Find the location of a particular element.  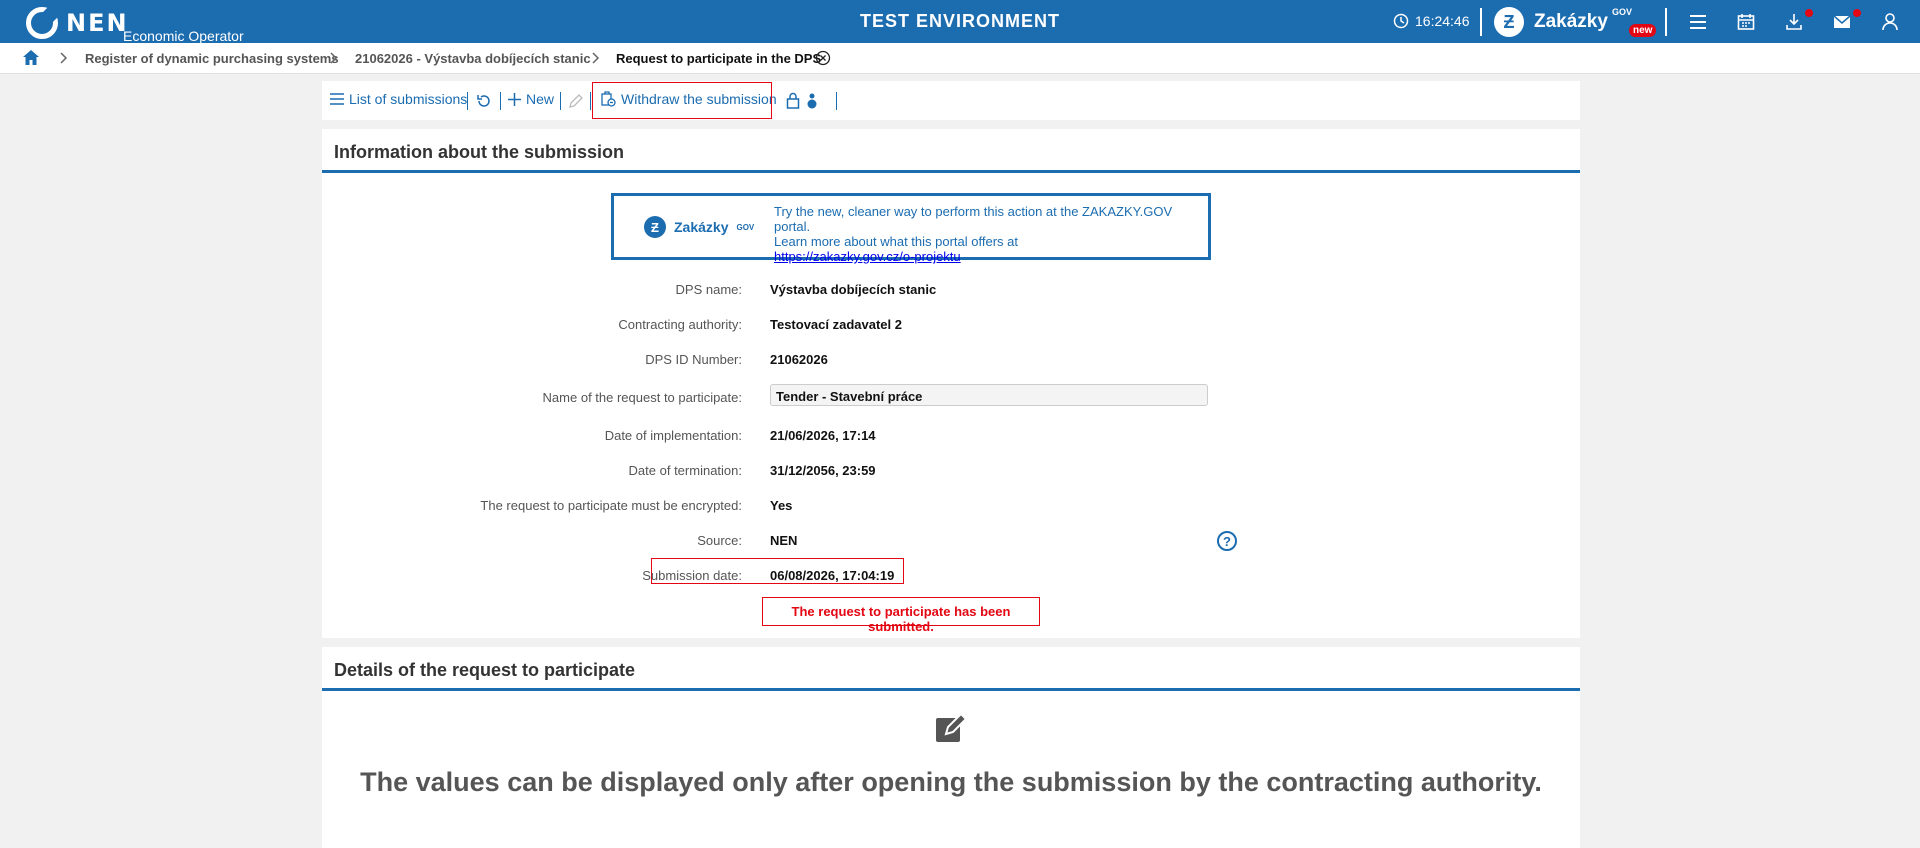

zakazky-gov-link: Ƶ Zakázky GOV new is located at coordinates (1575, 22).